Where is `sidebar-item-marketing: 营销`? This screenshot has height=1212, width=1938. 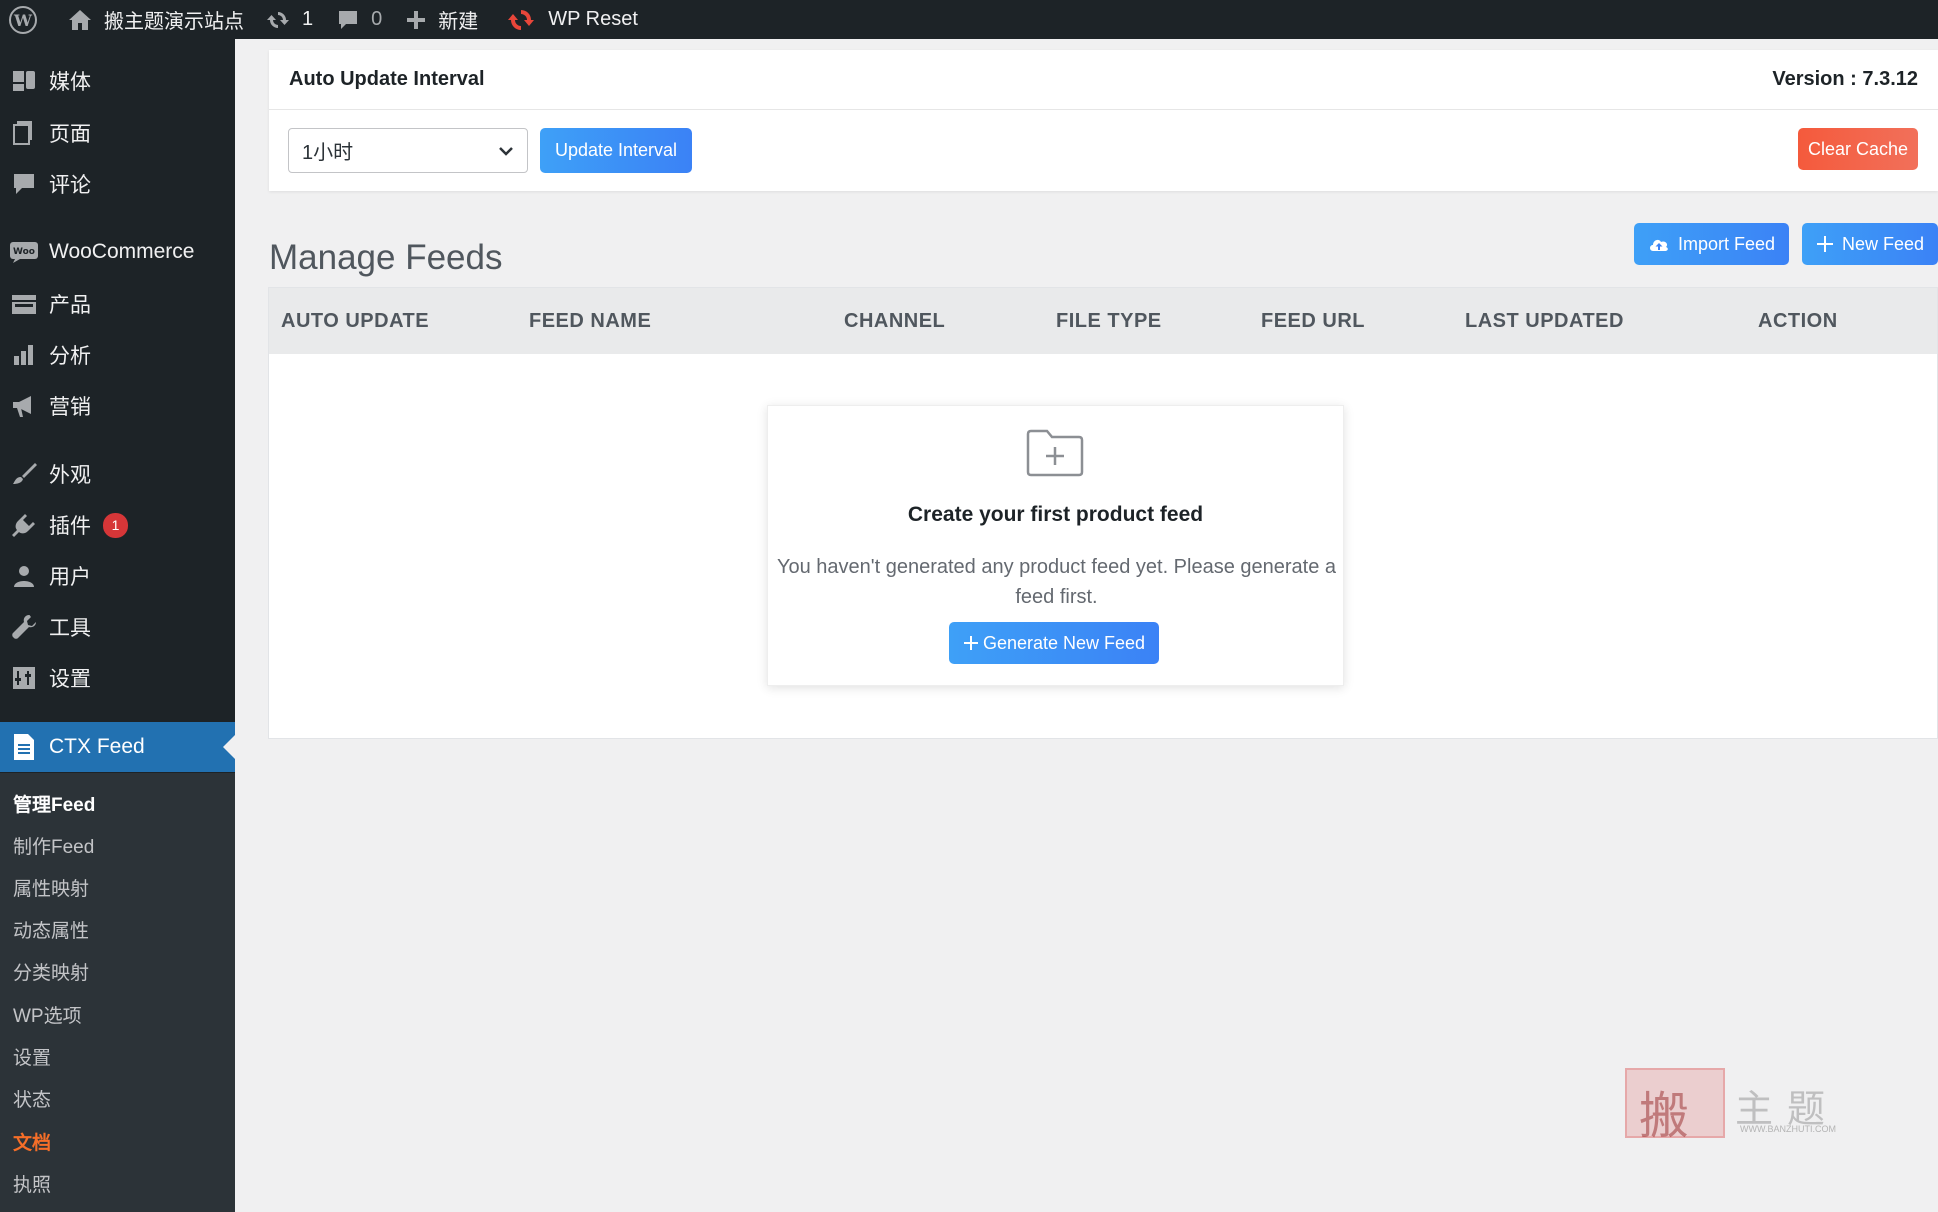
sidebar-item-marketing: 营销 is located at coordinates (117, 406).